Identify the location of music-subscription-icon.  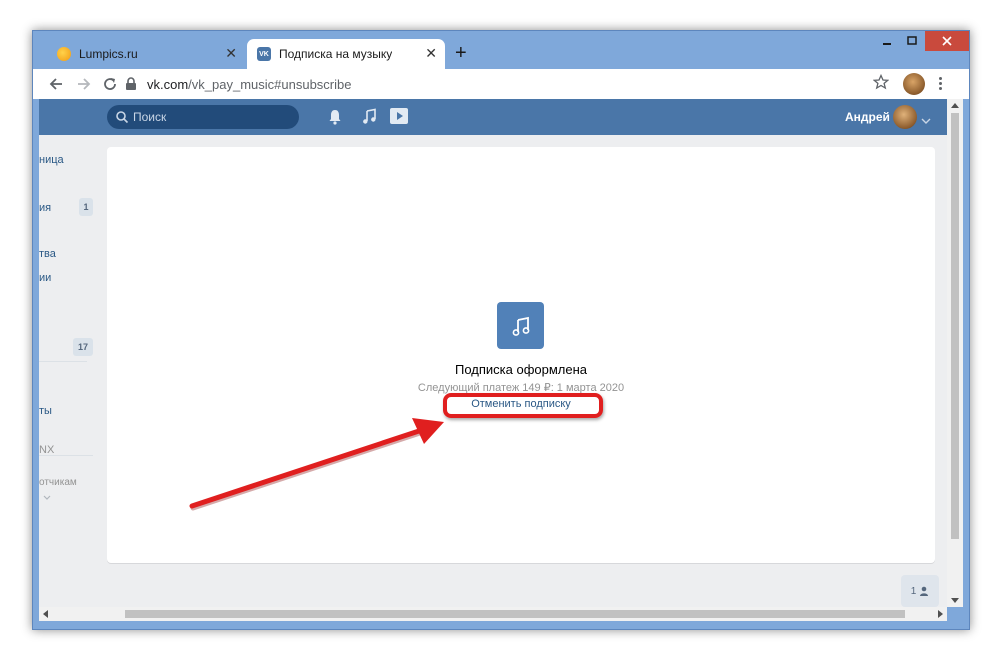
(520, 325).